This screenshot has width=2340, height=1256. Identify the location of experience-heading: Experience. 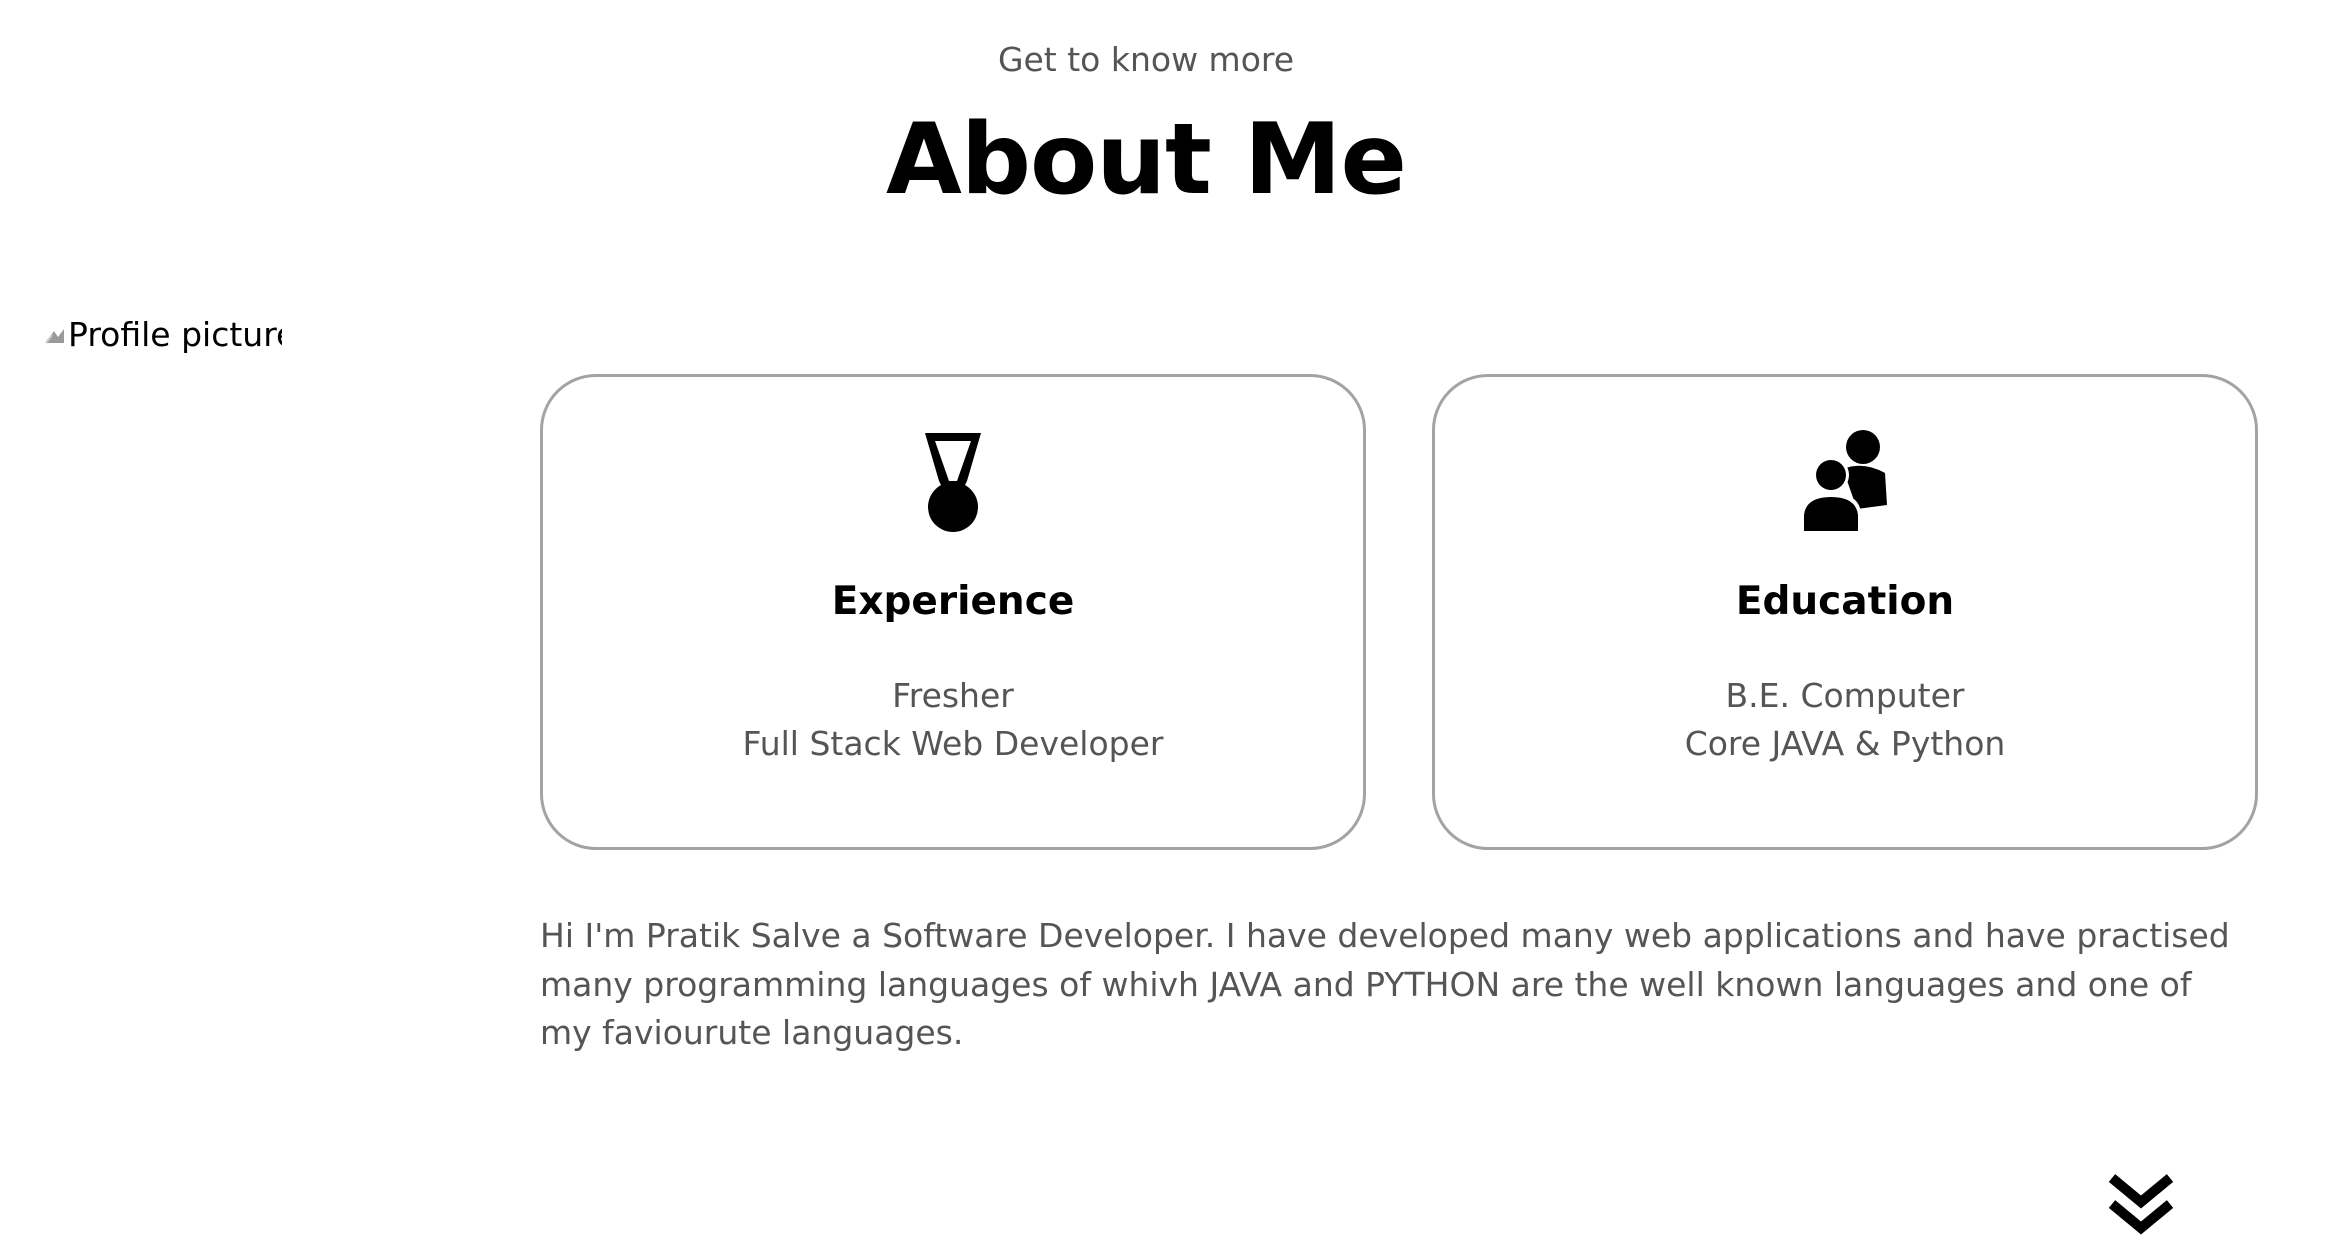
(953, 601).